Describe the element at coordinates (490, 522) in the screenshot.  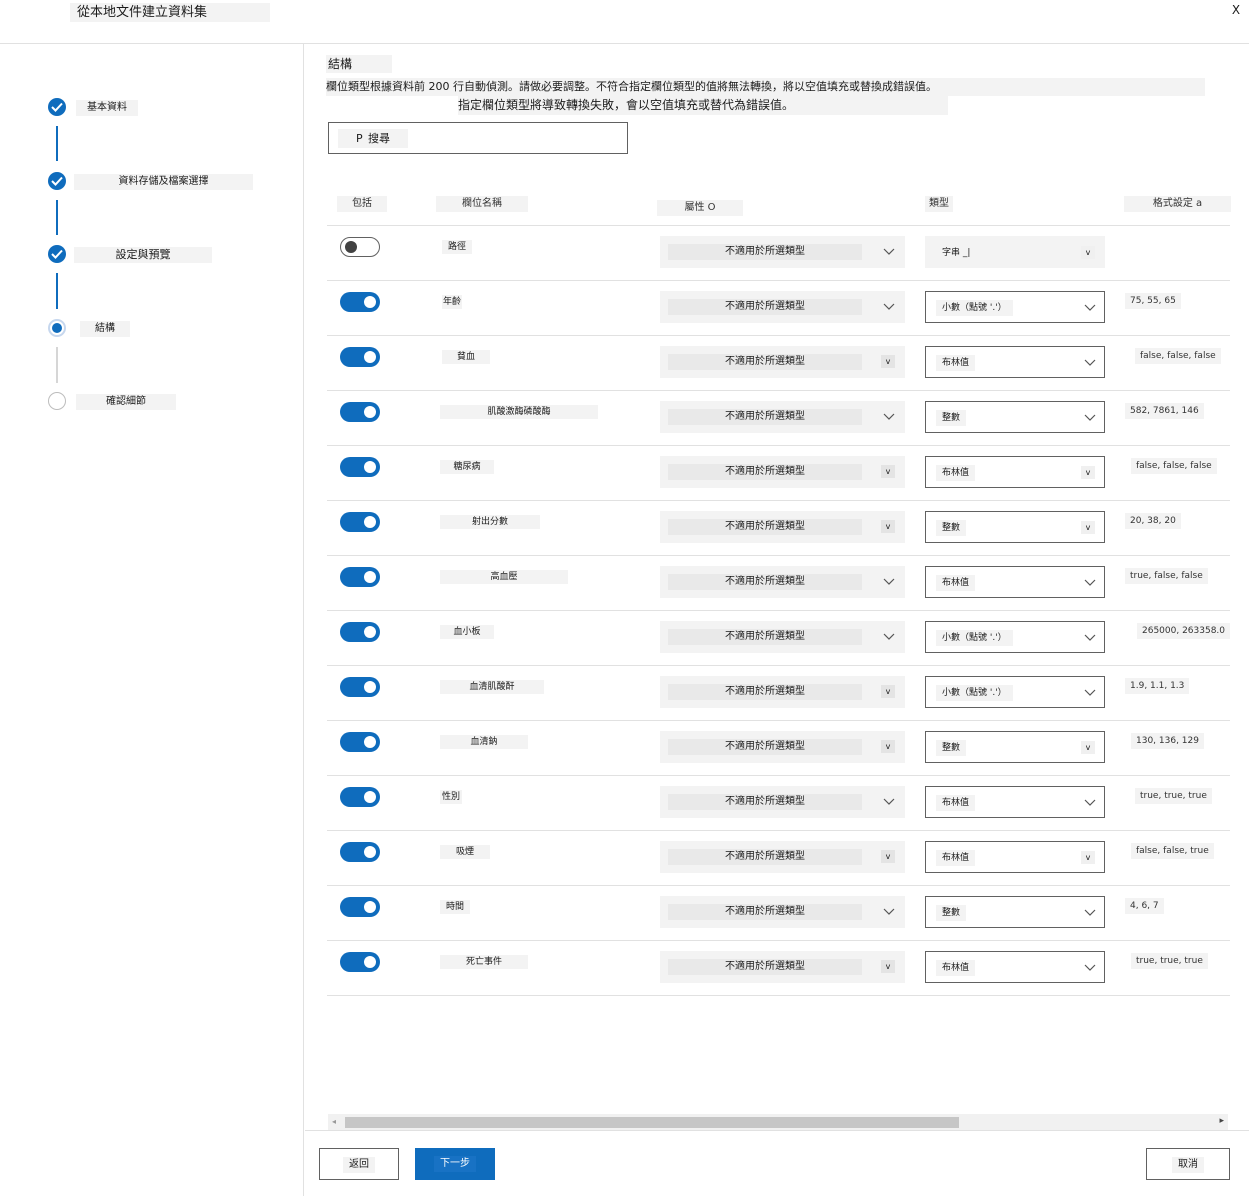
I see `column-name: 射出分數` at that location.